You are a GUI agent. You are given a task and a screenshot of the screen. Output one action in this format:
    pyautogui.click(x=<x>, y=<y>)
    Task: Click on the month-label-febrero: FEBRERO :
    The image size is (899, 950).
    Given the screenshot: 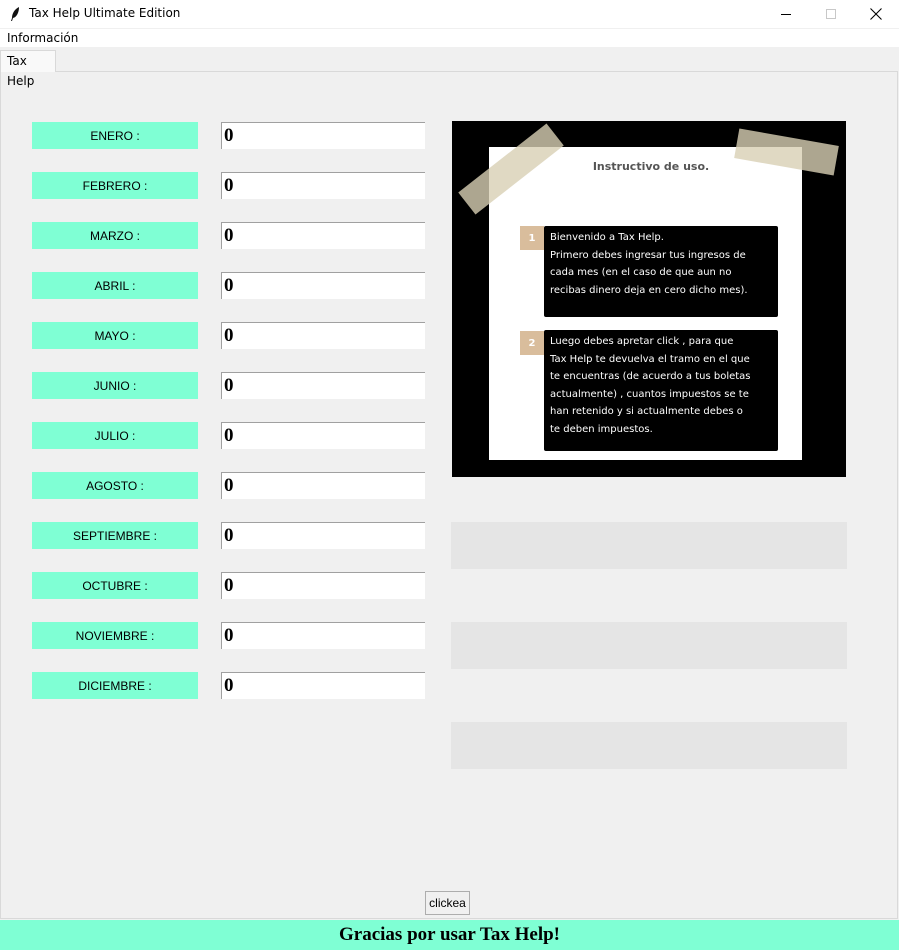 What is the action you would take?
    pyautogui.click(x=115, y=185)
    